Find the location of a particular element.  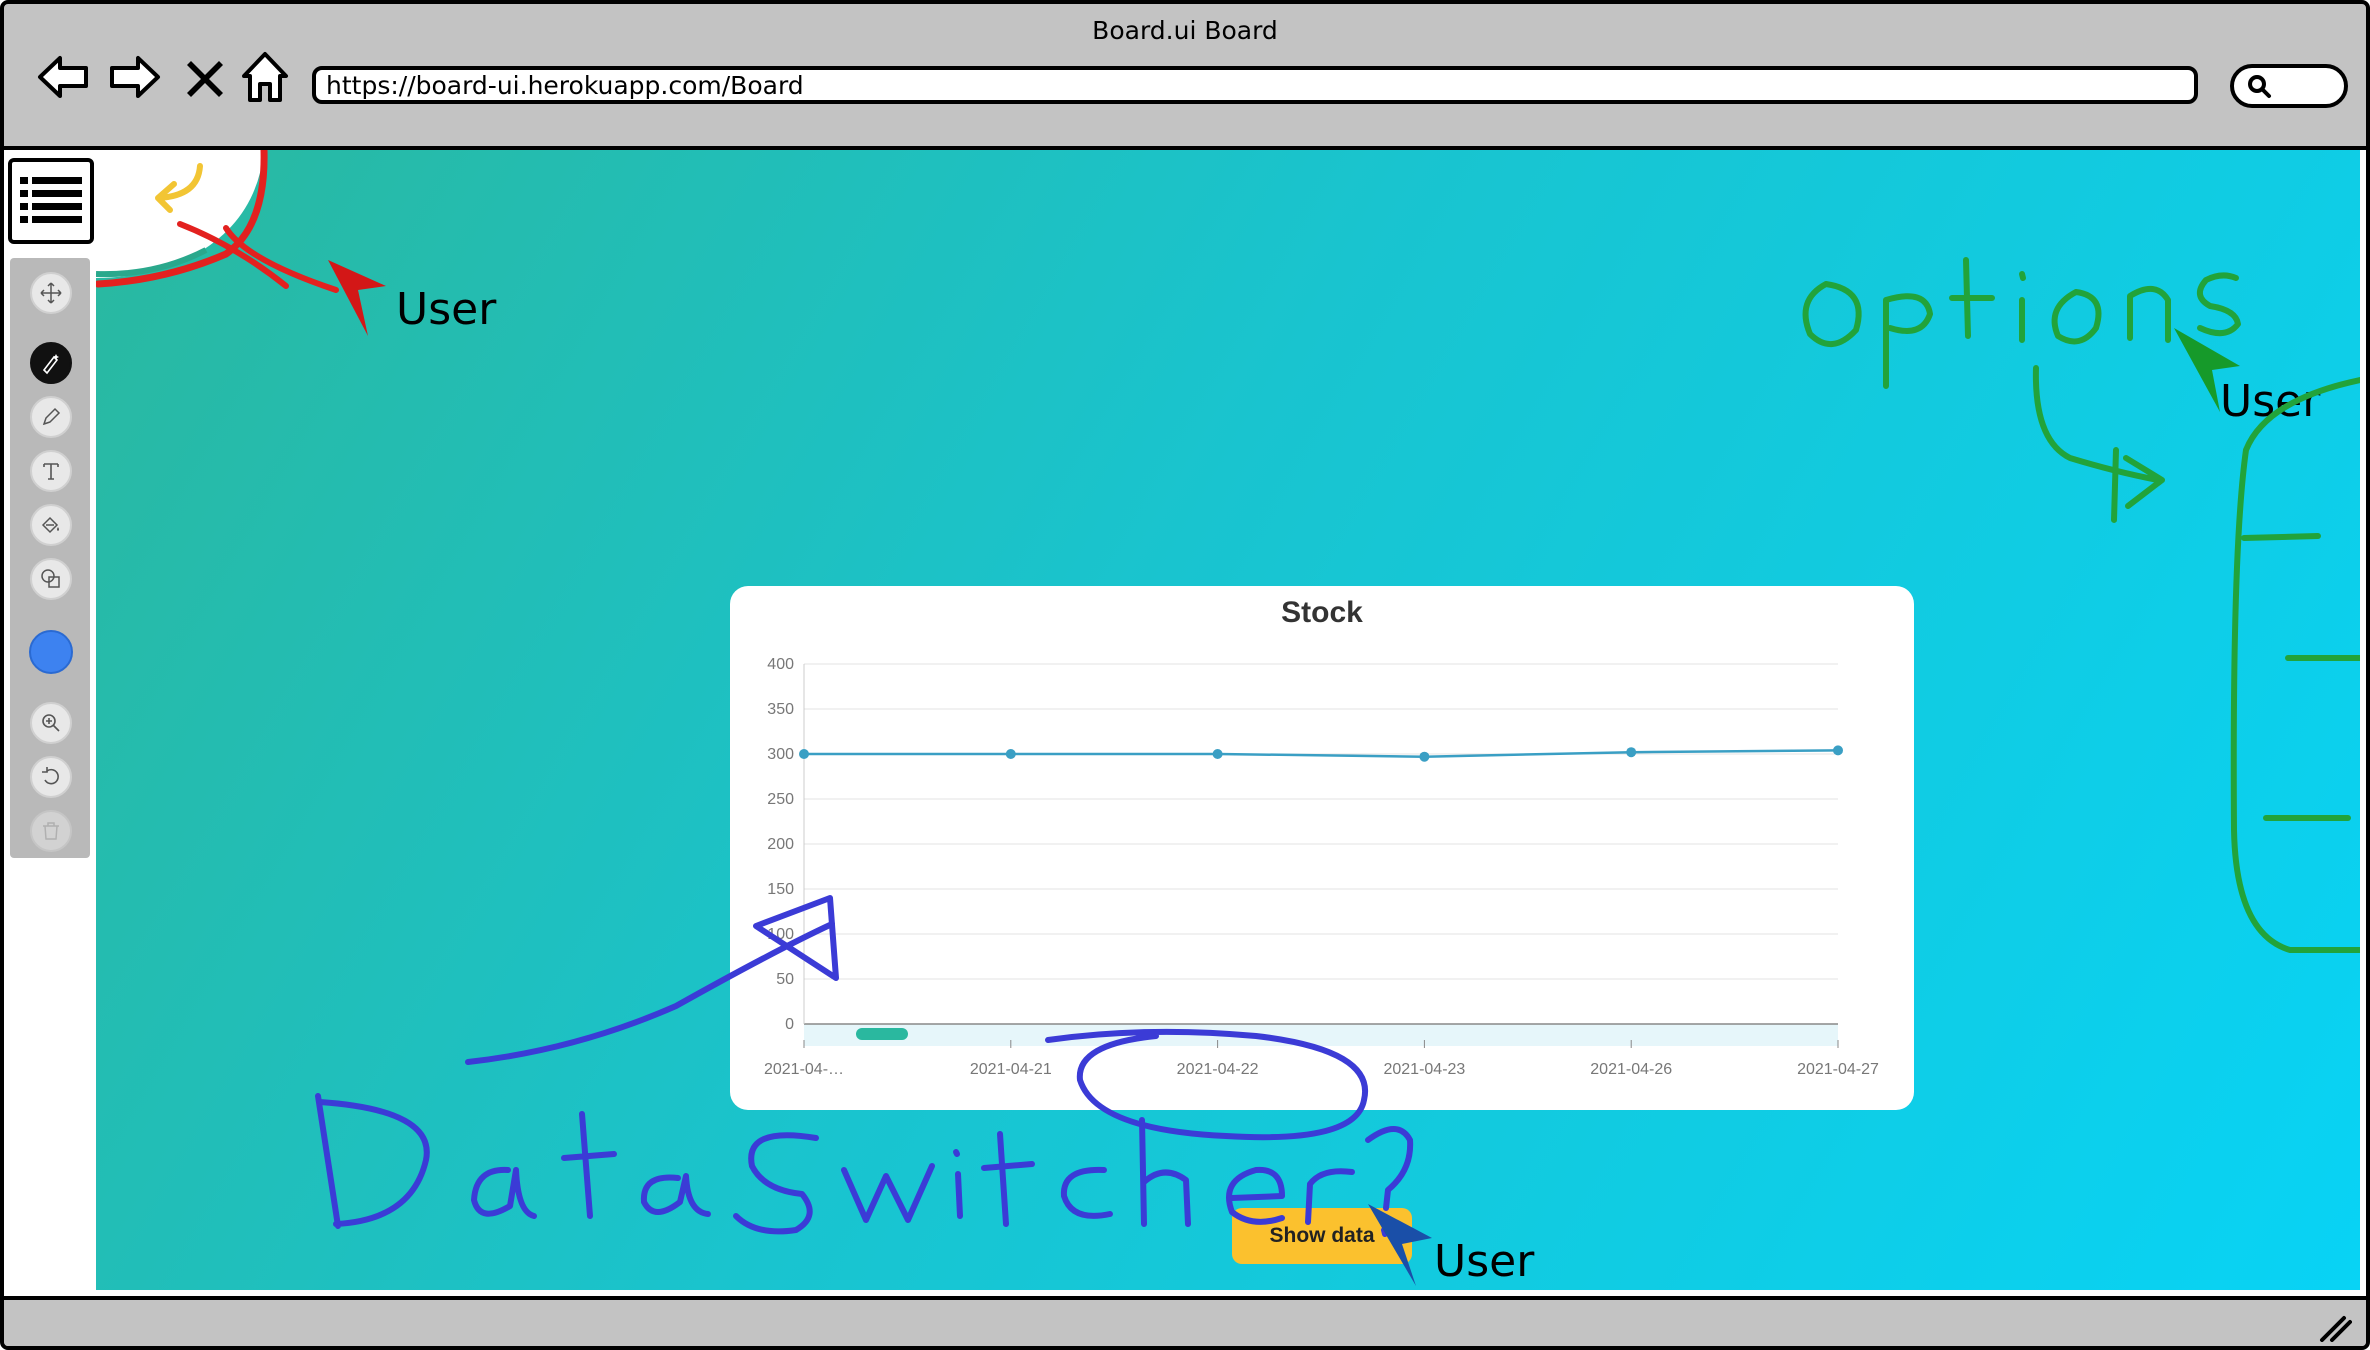

shapes-tool is located at coordinates (51, 579).